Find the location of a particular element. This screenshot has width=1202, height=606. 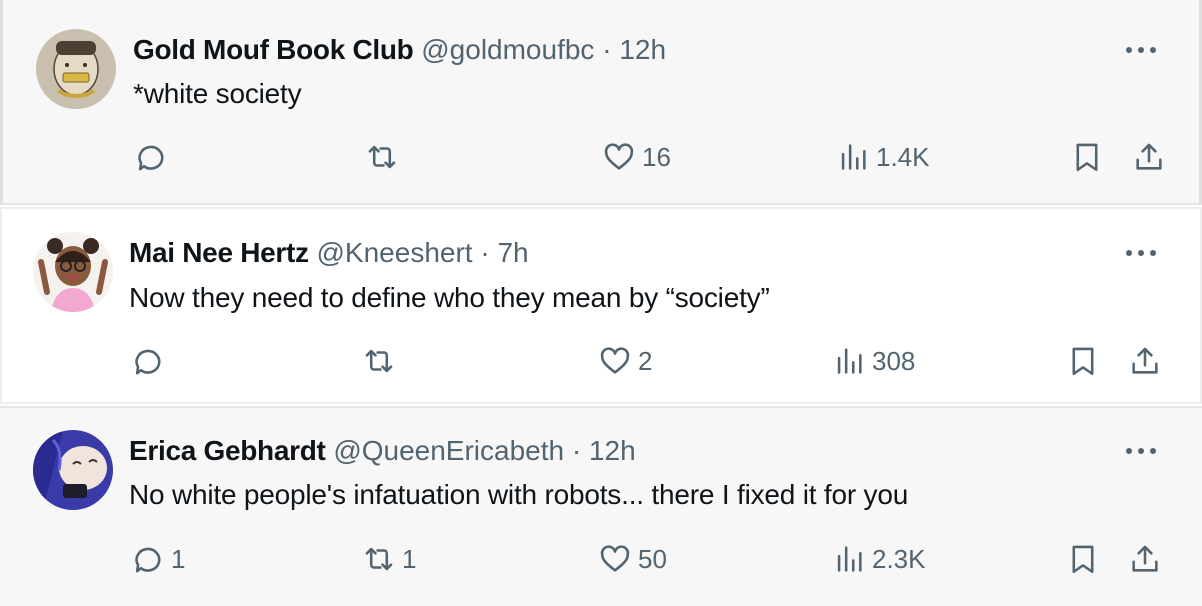

action-bar: 2 308 is located at coordinates (601, 361).